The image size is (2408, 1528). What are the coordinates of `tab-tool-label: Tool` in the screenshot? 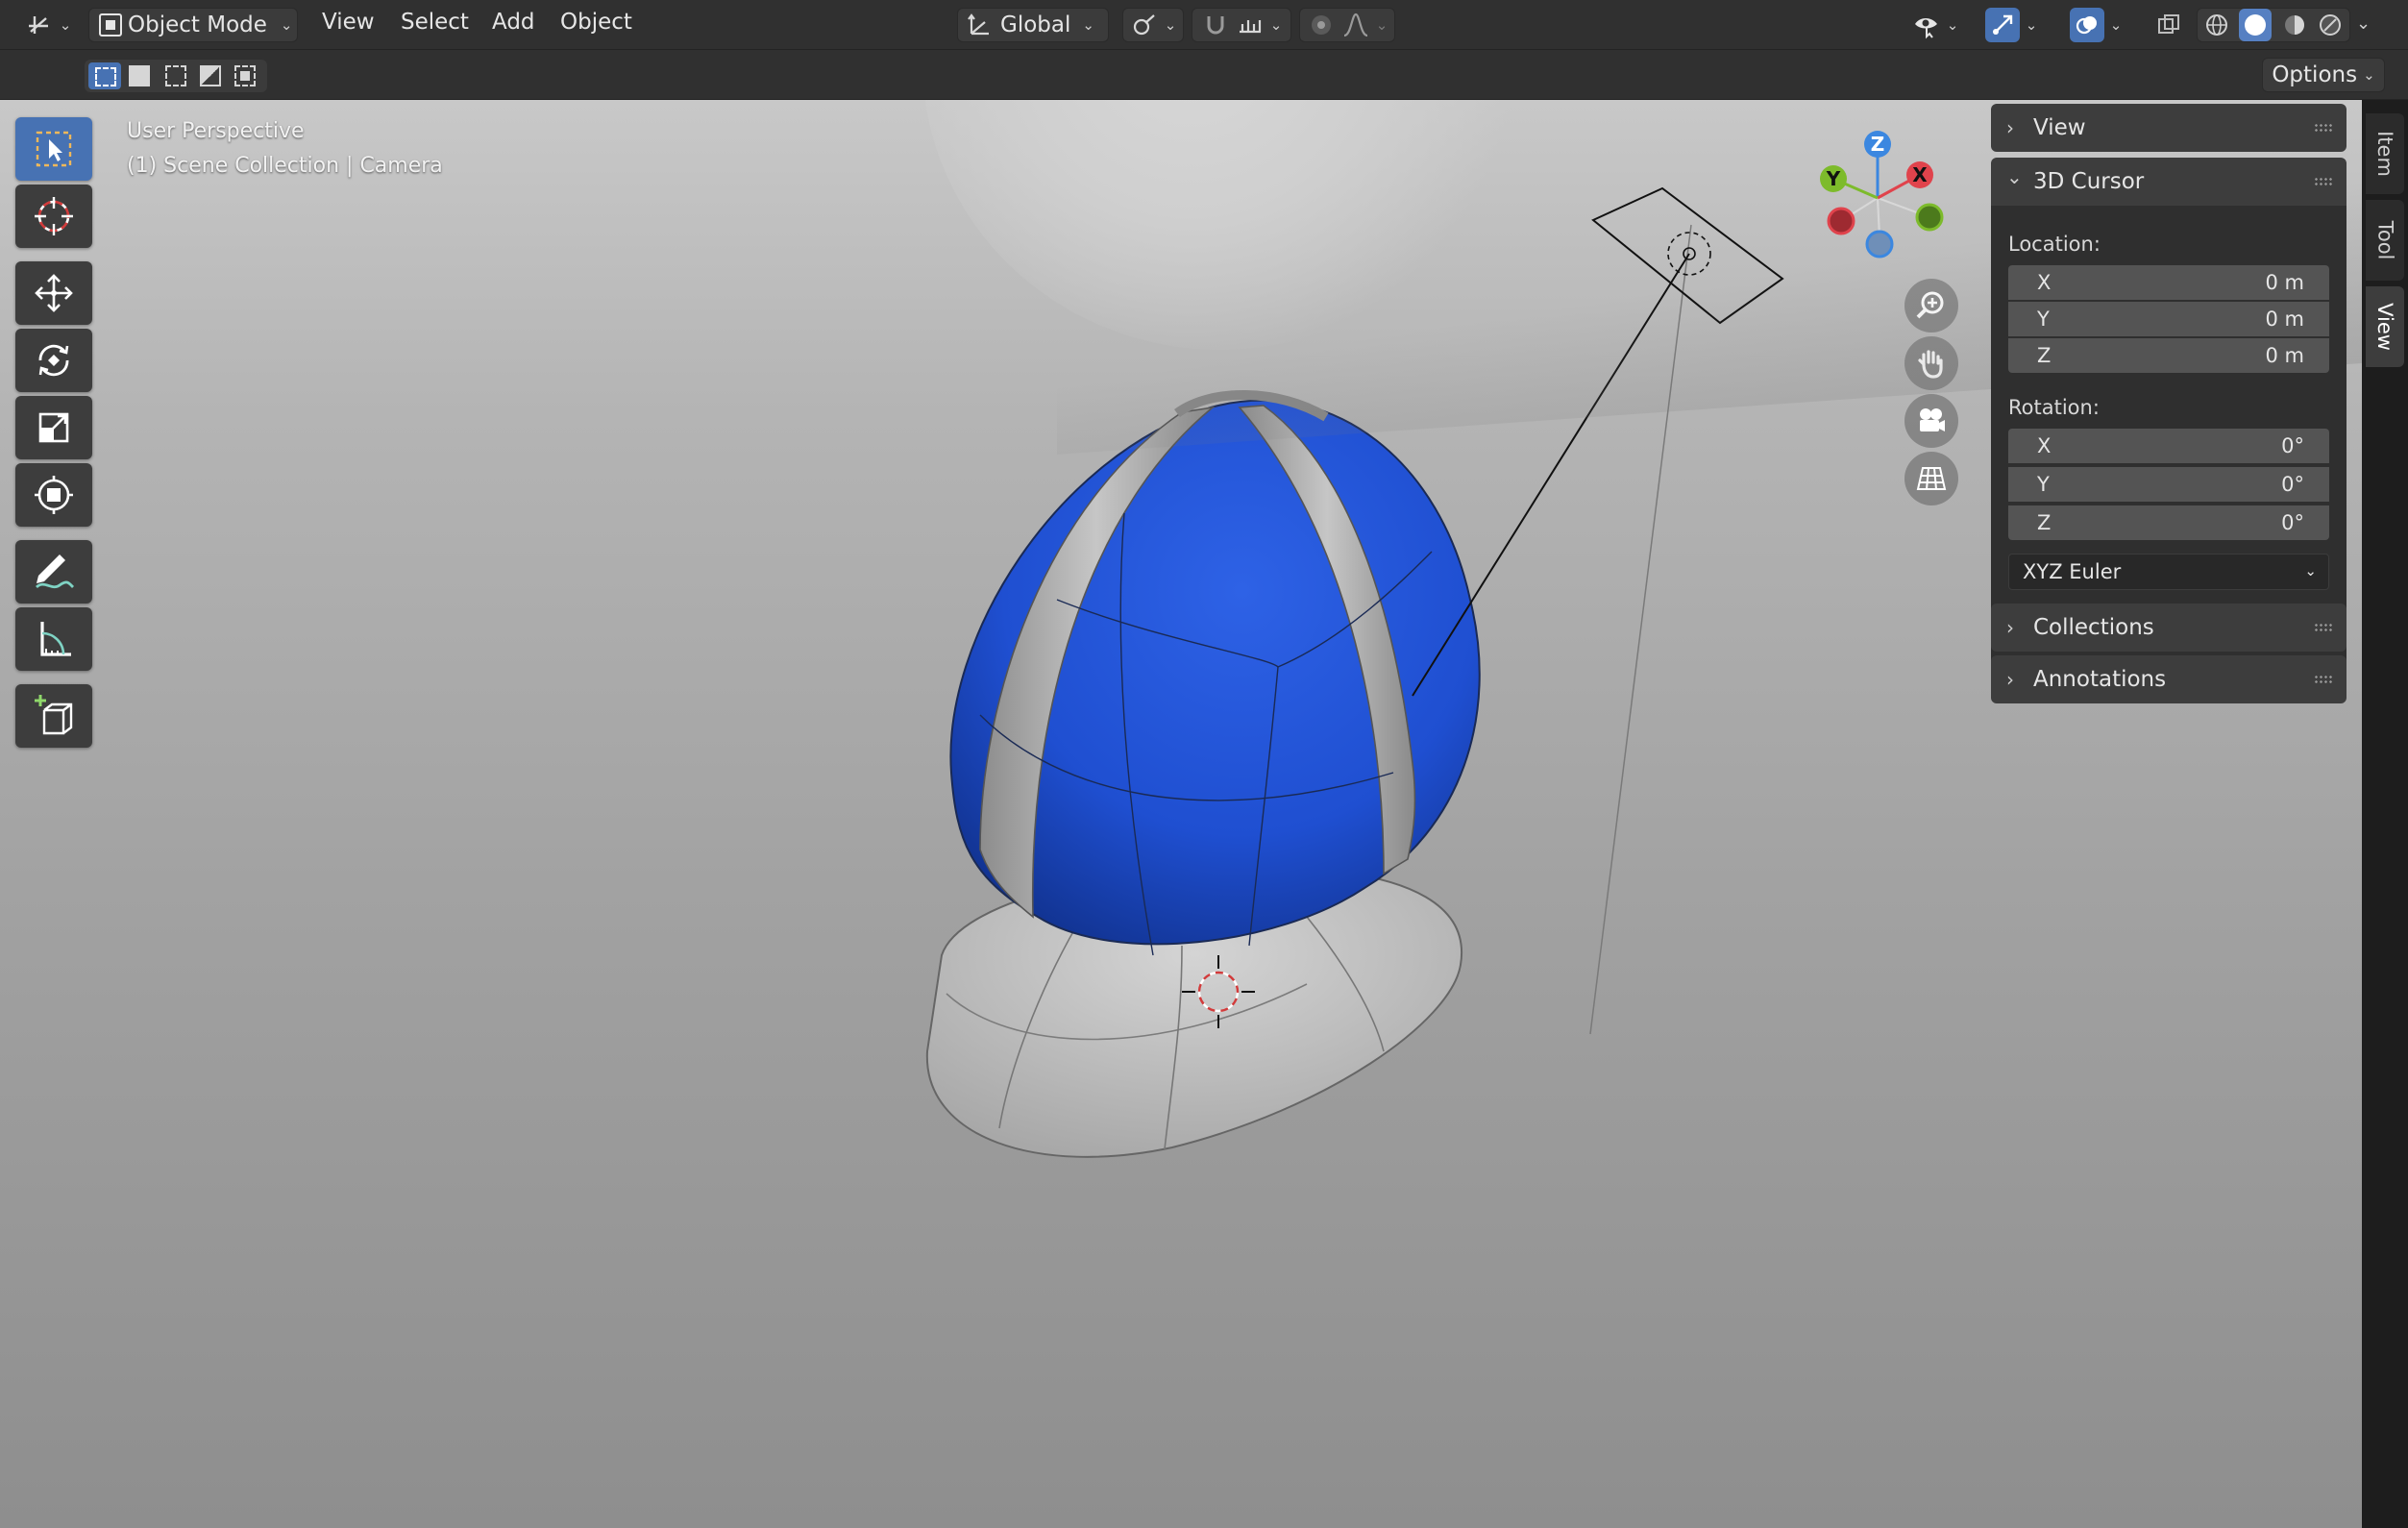 It's located at (2385, 240).